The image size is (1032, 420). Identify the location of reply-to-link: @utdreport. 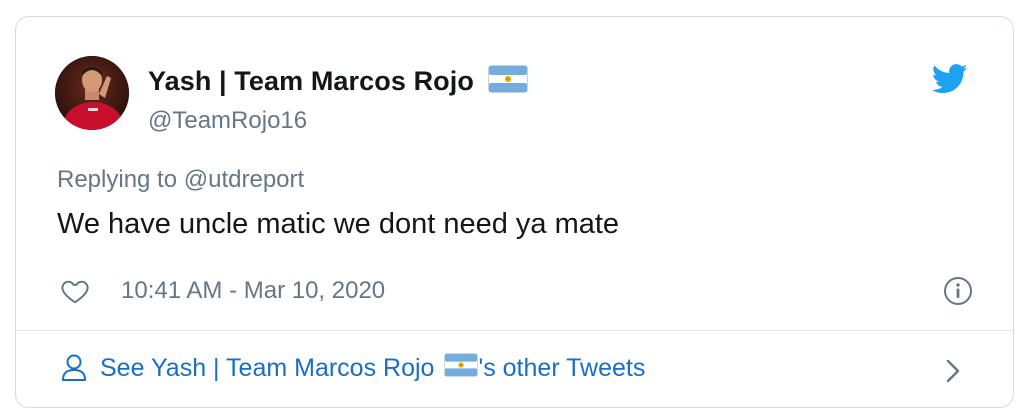
(244, 179).